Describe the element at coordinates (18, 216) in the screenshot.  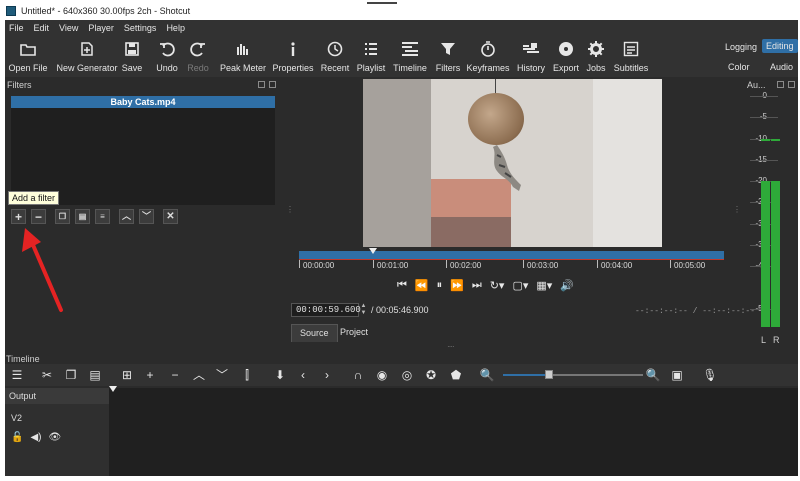
I see `add-filter-button: +` at that location.